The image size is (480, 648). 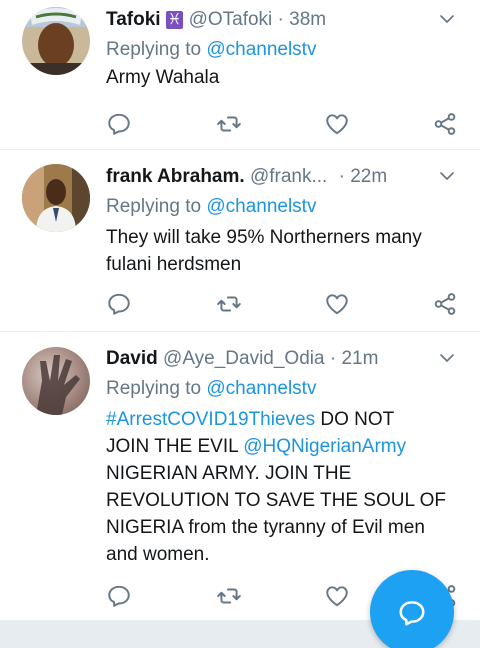 I want to click on compose-reply-button, so click(x=412, y=609).